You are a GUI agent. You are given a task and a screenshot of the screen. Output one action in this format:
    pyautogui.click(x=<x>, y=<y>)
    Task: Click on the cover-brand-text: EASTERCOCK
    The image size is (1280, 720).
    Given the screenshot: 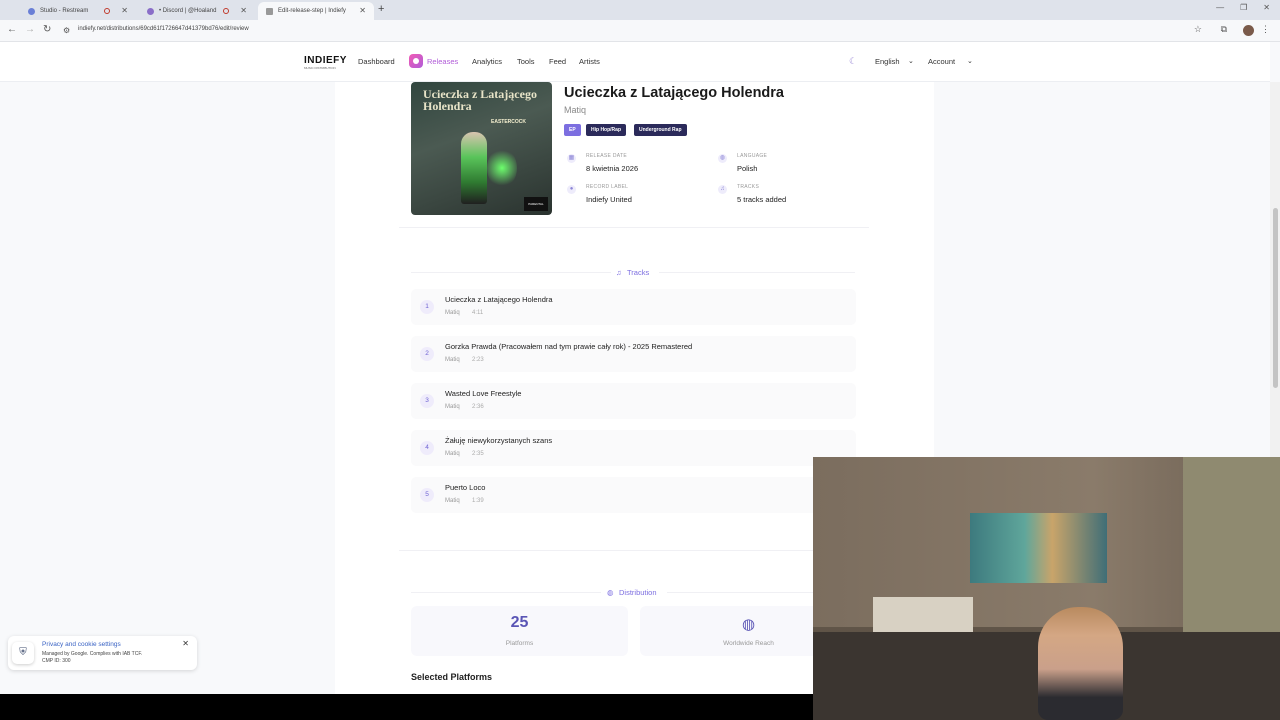 What is the action you would take?
    pyautogui.click(x=509, y=122)
    